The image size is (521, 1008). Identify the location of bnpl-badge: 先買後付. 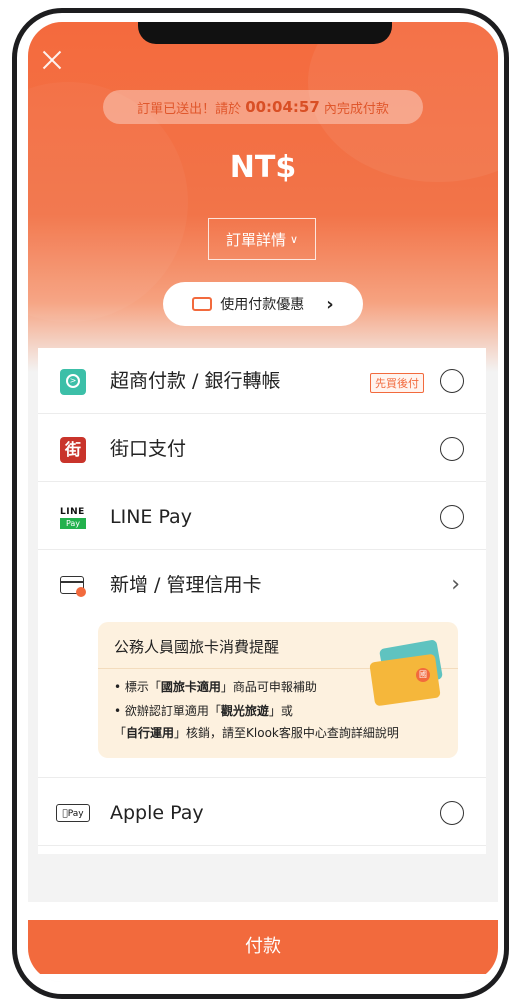
(397, 383).